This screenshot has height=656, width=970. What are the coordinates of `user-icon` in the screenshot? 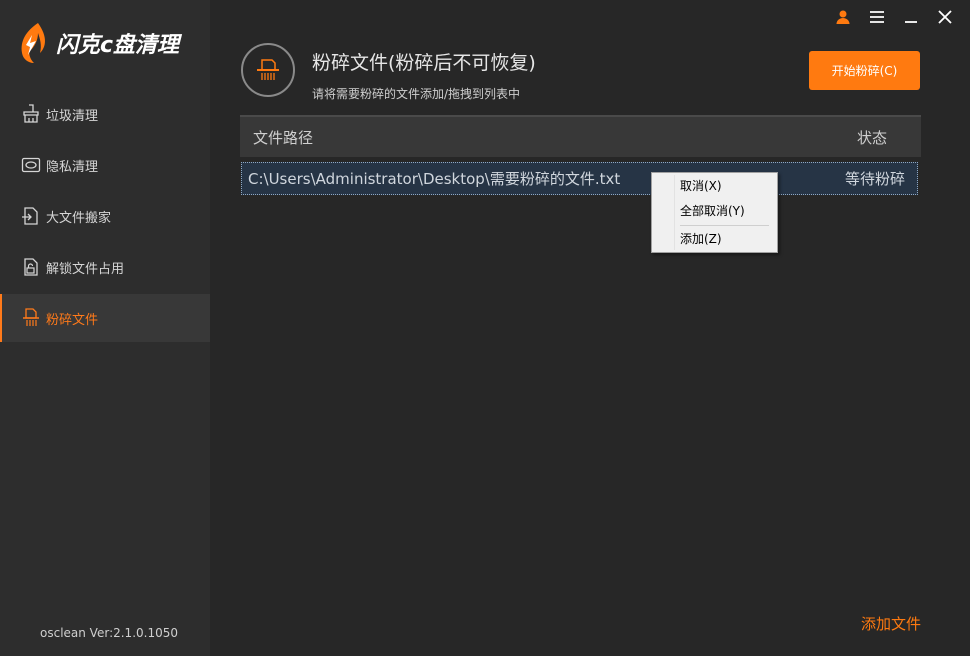 It's located at (843, 17).